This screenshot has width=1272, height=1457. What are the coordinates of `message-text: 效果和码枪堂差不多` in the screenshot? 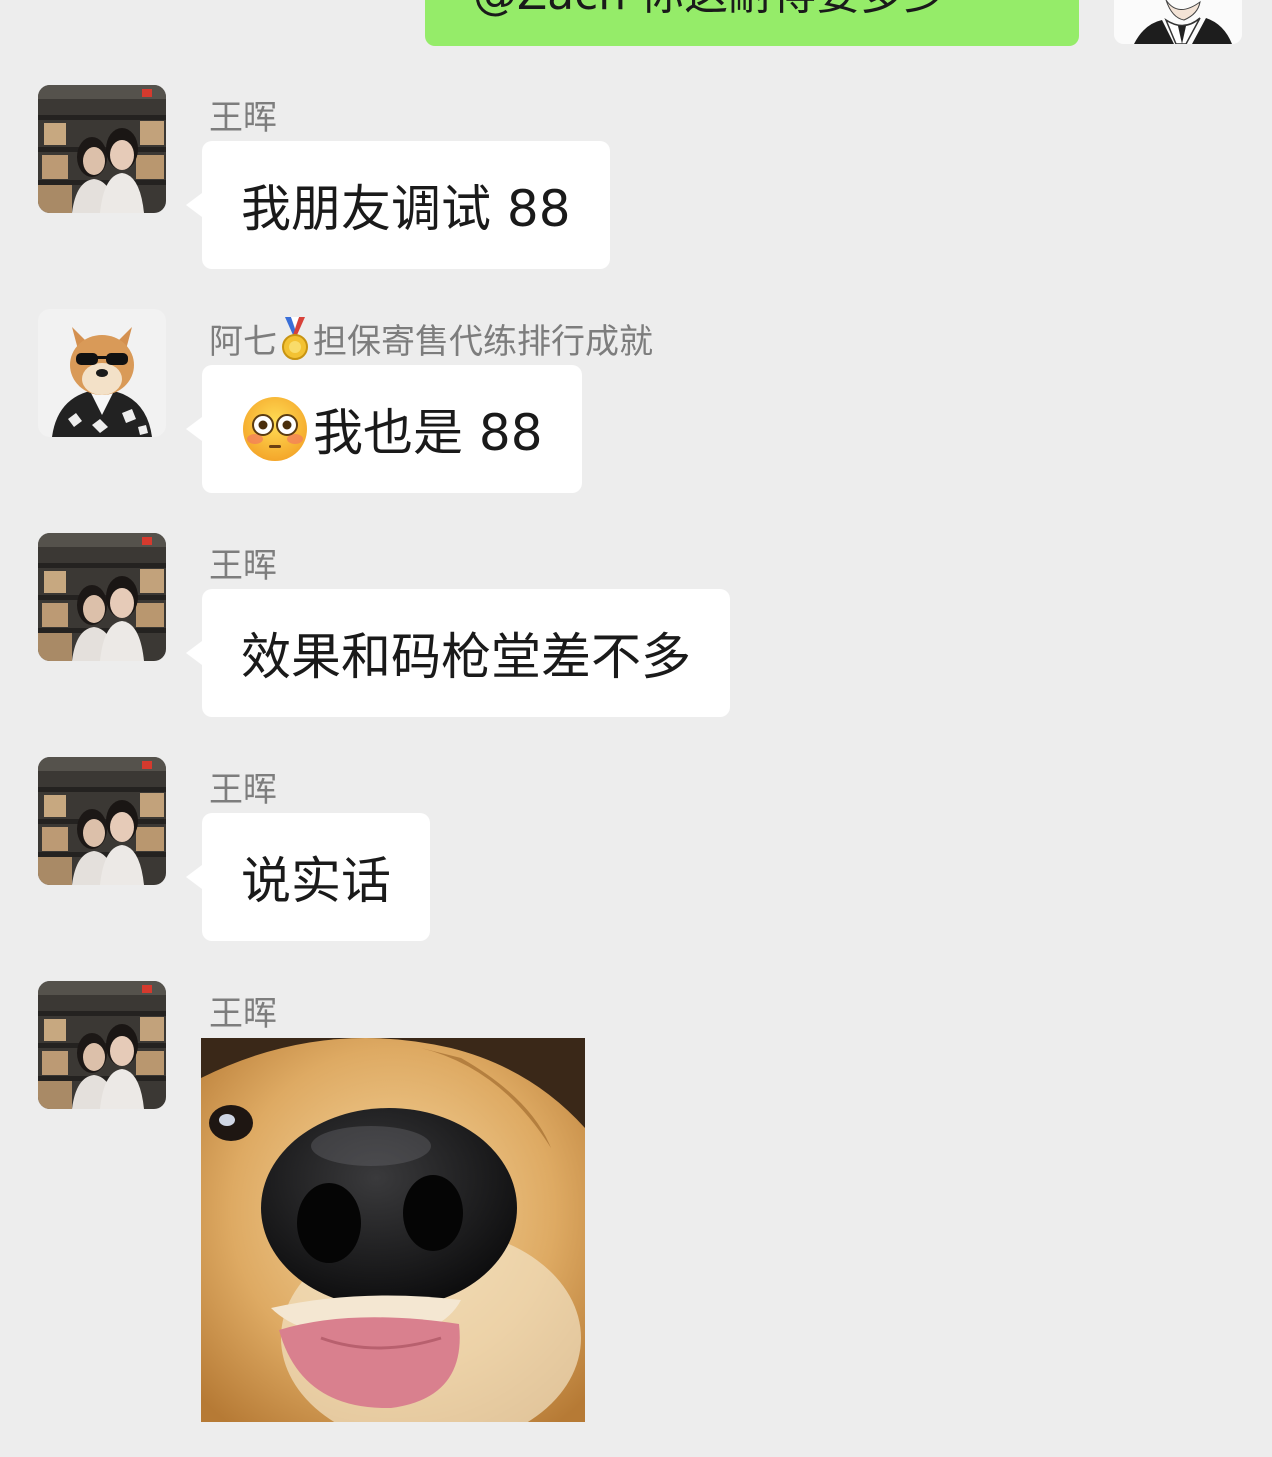 It's located at (466, 657).